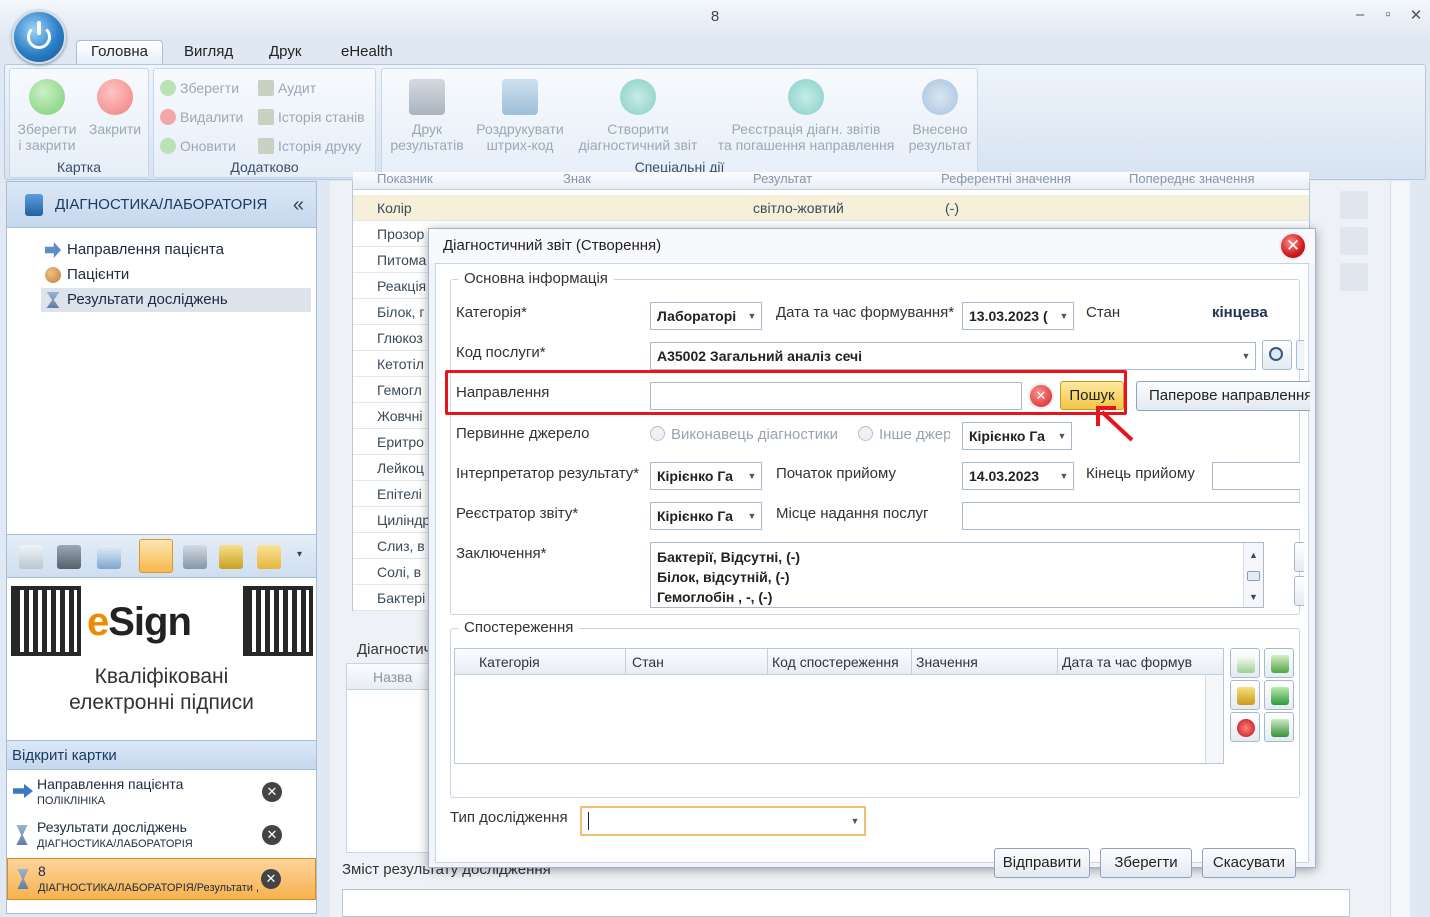  What do you see at coordinates (119, 52) in the screenshot?
I see `tab-golovna: Головна` at bounding box center [119, 52].